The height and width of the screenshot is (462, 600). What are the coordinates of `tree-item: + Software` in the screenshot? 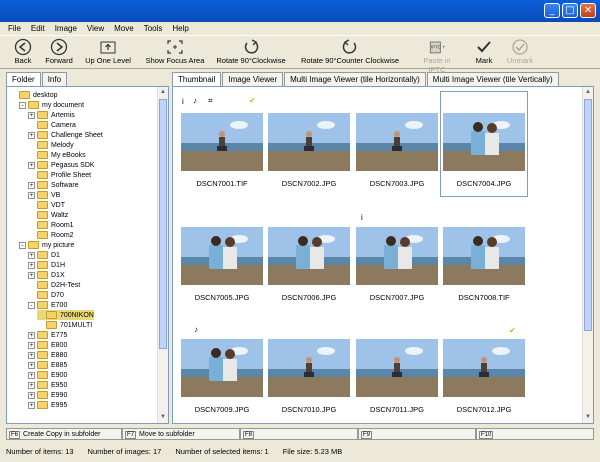 It's located at (53, 185).